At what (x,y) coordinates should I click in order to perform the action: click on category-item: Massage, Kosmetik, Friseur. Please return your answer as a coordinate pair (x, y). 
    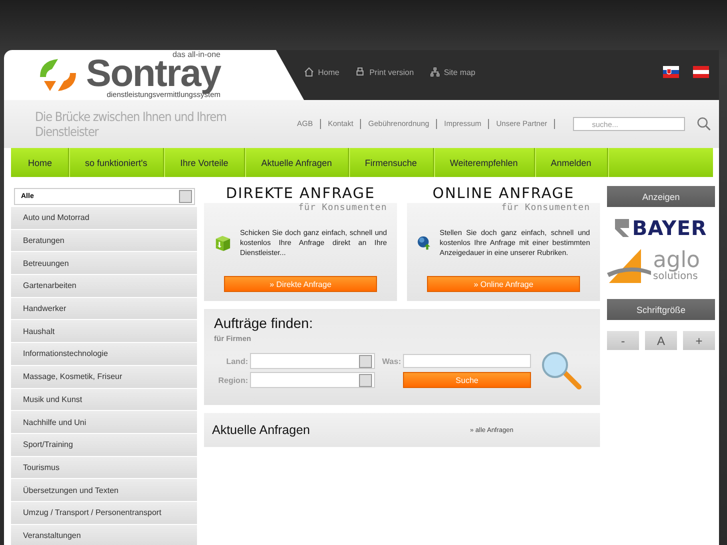
    Looking at the image, I should click on (104, 377).